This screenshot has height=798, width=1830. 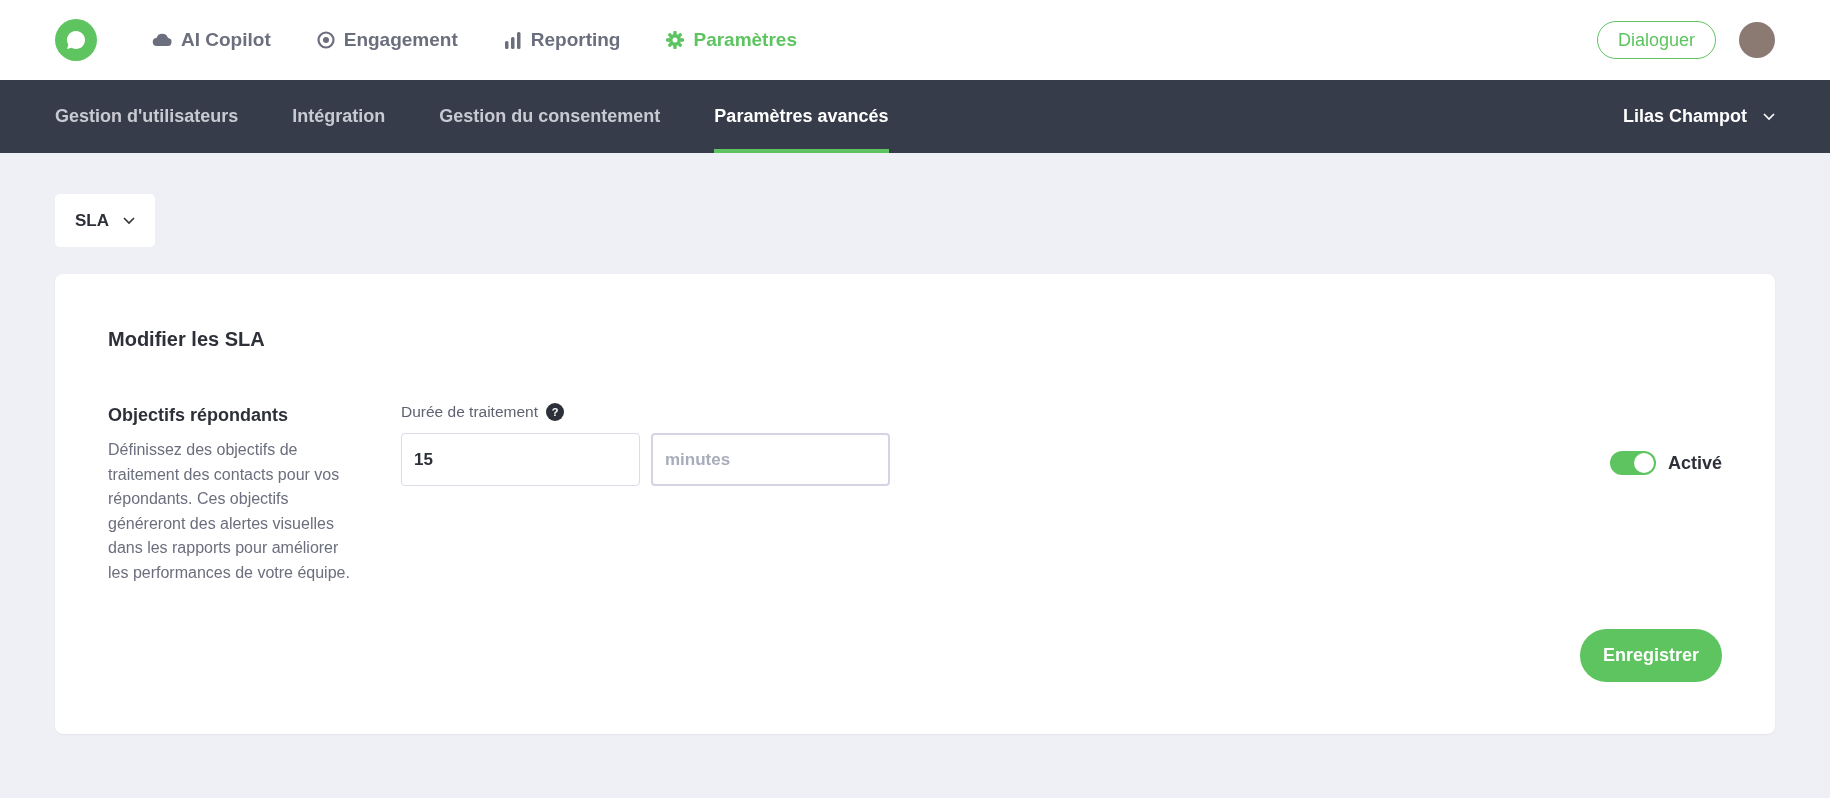 I want to click on unit-input: minutes, so click(x=770, y=459).